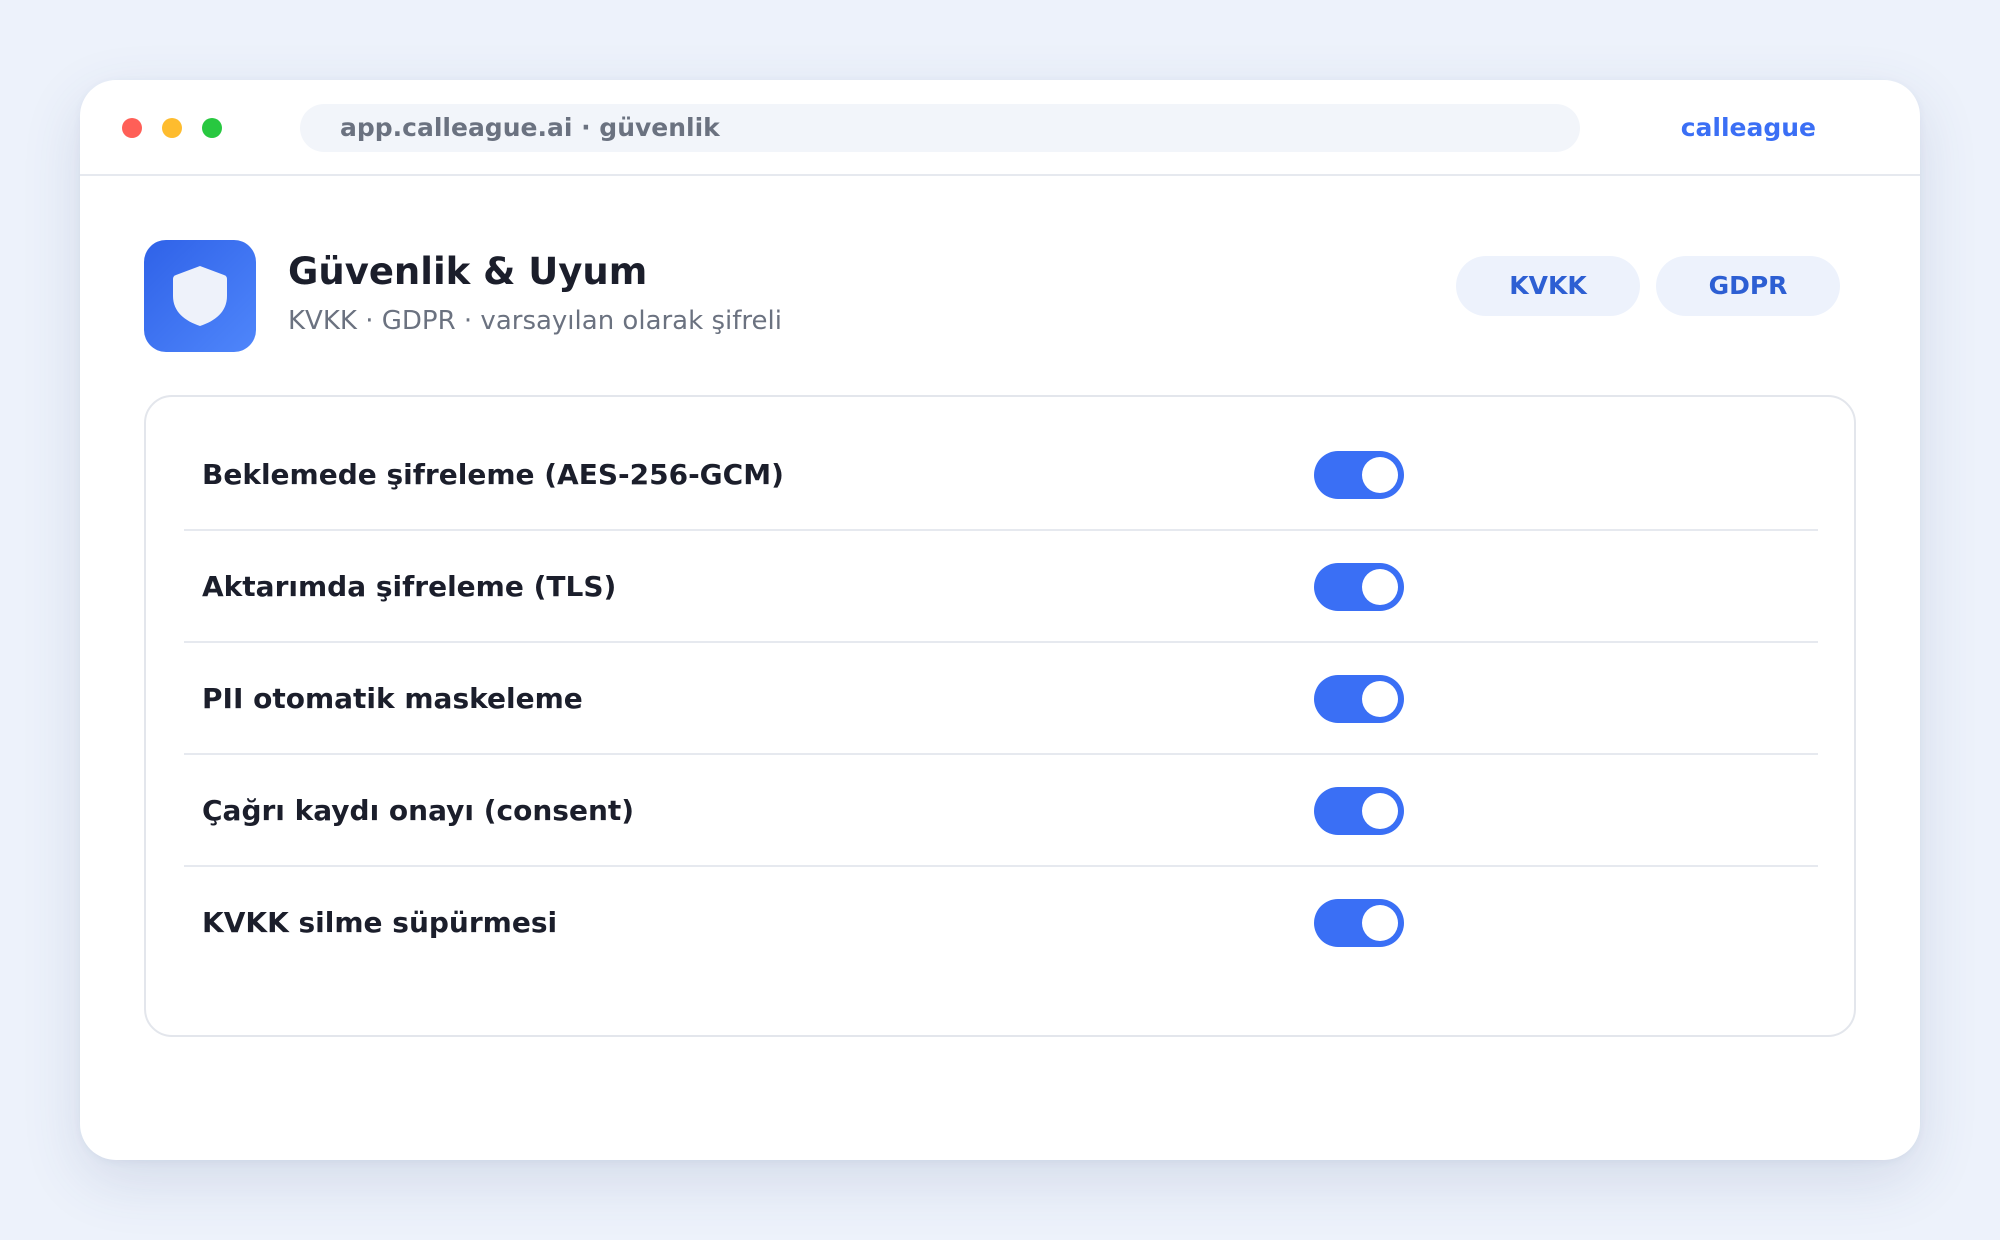  Describe the element at coordinates (1748, 128) in the screenshot. I see `brand-link: calleague` at that location.